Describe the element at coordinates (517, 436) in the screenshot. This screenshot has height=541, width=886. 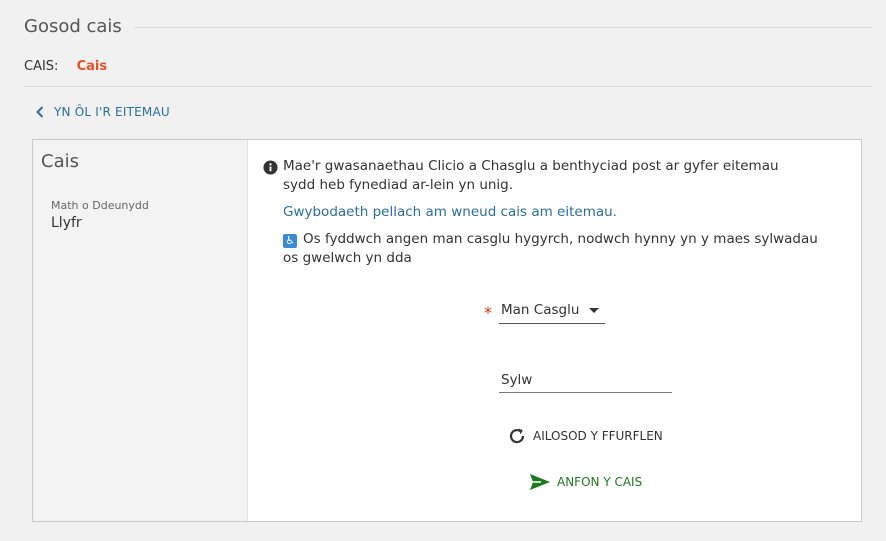
I see `refresh-icon` at that location.